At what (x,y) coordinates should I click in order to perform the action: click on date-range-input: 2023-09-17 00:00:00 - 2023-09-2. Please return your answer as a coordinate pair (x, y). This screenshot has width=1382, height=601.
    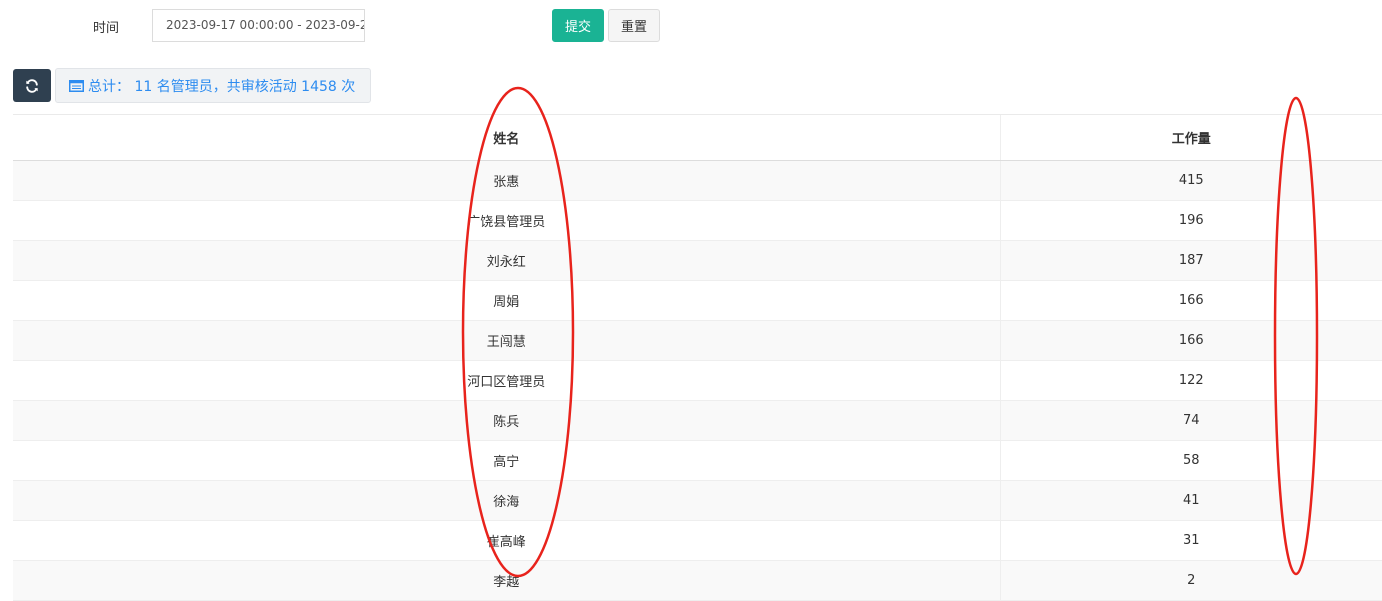
    Looking at the image, I should click on (258, 25).